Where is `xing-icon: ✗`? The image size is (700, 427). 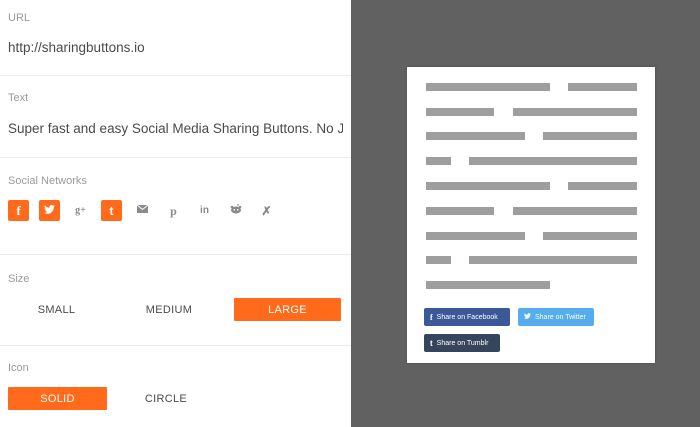
xing-icon: ✗ is located at coordinates (266, 210).